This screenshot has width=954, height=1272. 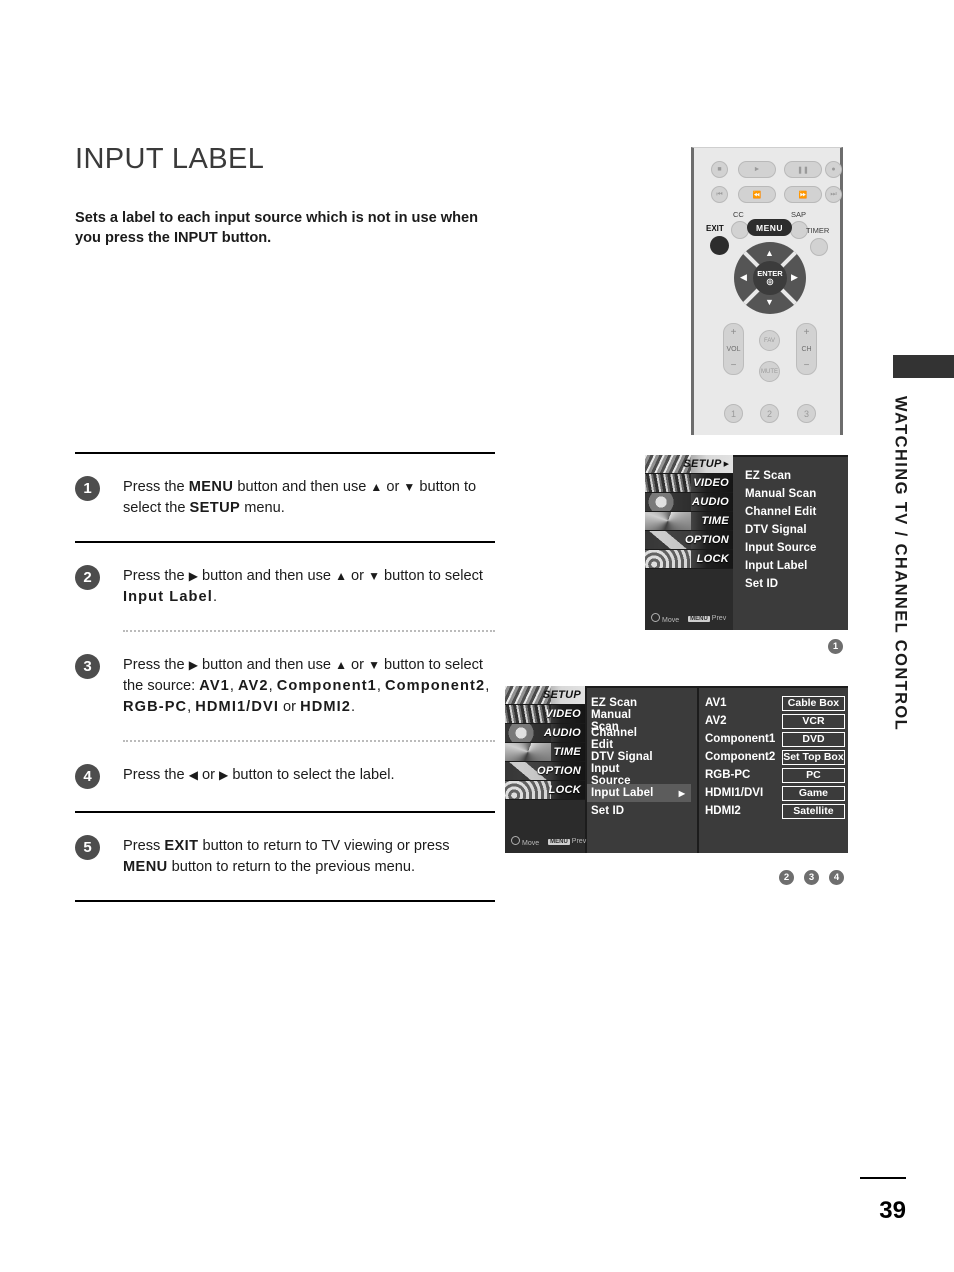 What do you see at coordinates (806, 349) in the screenshot?
I see `channel-rocker: + CH −` at bounding box center [806, 349].